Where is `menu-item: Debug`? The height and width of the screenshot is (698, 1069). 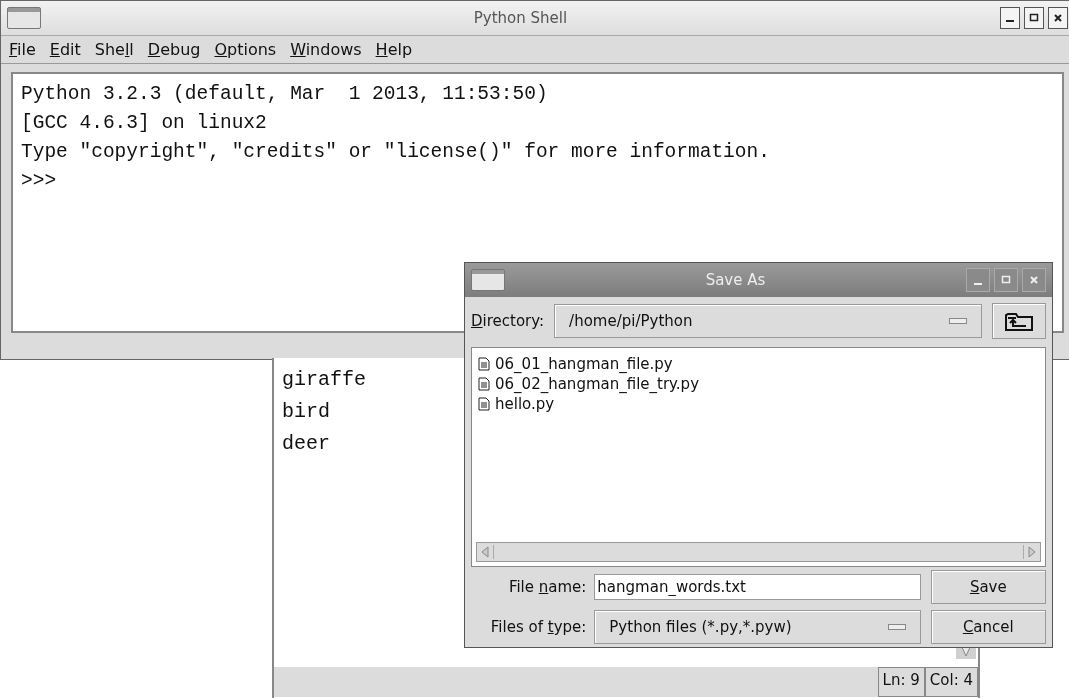 menu-item: Debug is located at coordinates (174, 49).